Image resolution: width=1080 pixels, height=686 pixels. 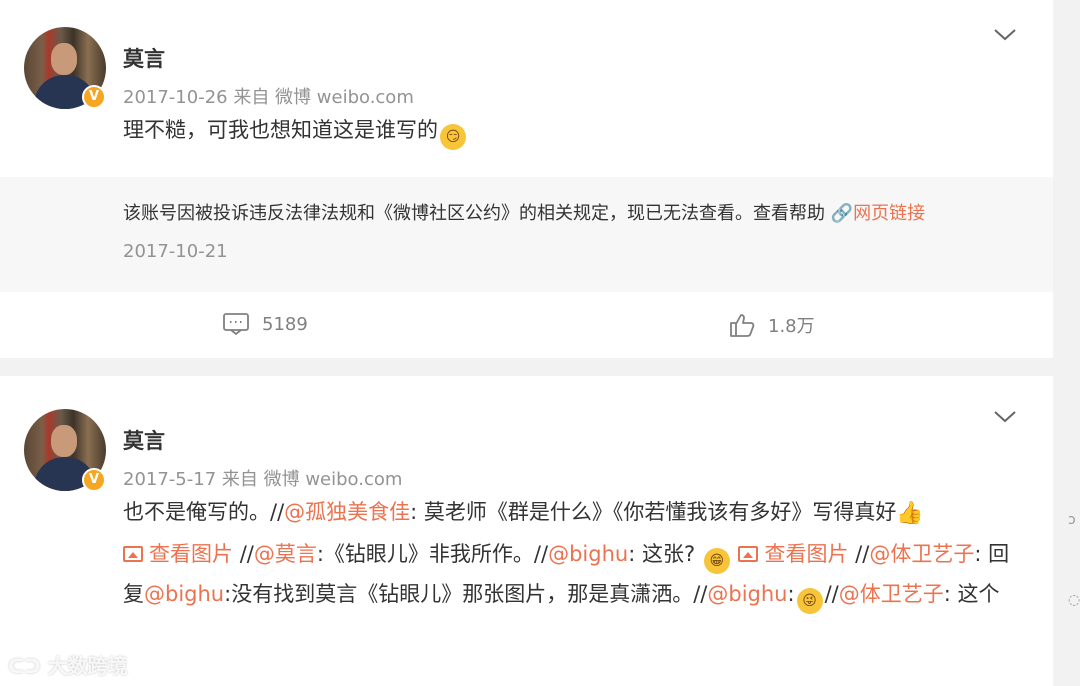 What do you see at coordinates (809, 601) in the screenshot?
I see `wink-emoji: 😜` at bounding box center [809, 601].